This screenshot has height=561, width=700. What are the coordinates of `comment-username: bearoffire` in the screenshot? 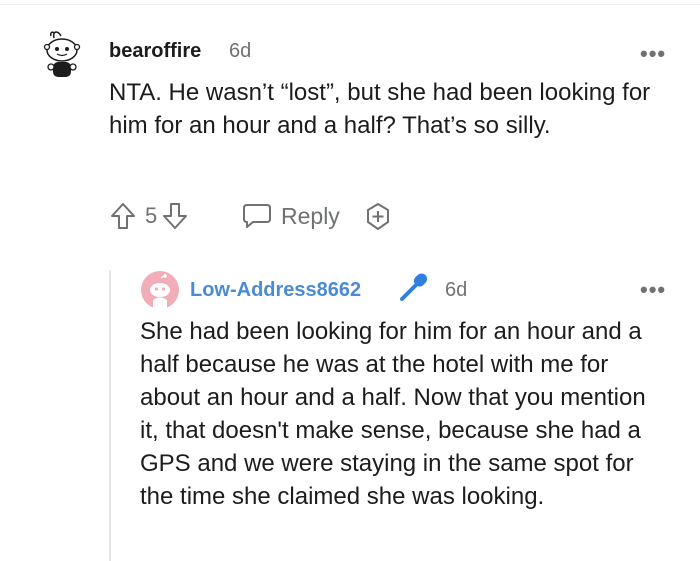 It's located at (155, 51).